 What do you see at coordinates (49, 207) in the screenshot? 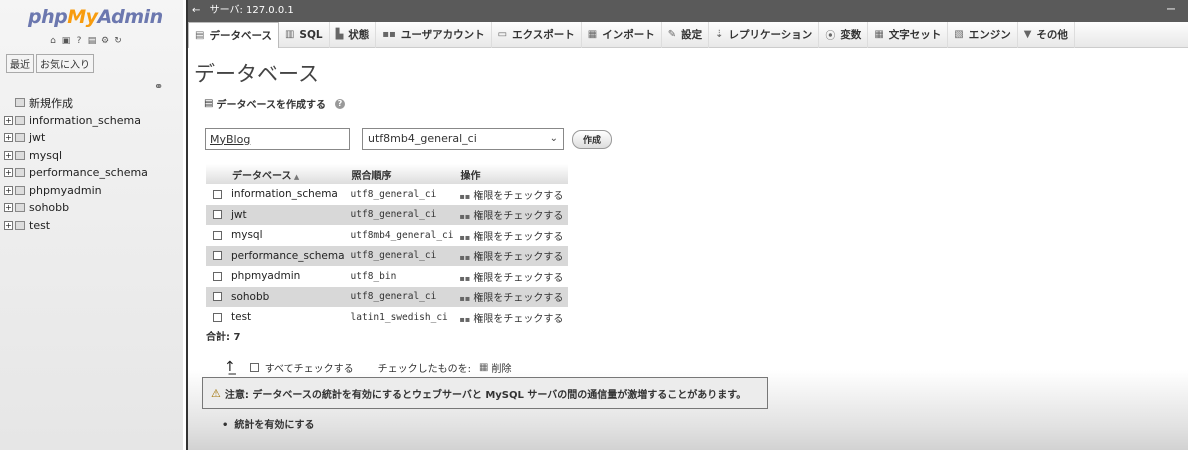
I see `tree-db-label: sohobb` at bounding box center [49, 207].